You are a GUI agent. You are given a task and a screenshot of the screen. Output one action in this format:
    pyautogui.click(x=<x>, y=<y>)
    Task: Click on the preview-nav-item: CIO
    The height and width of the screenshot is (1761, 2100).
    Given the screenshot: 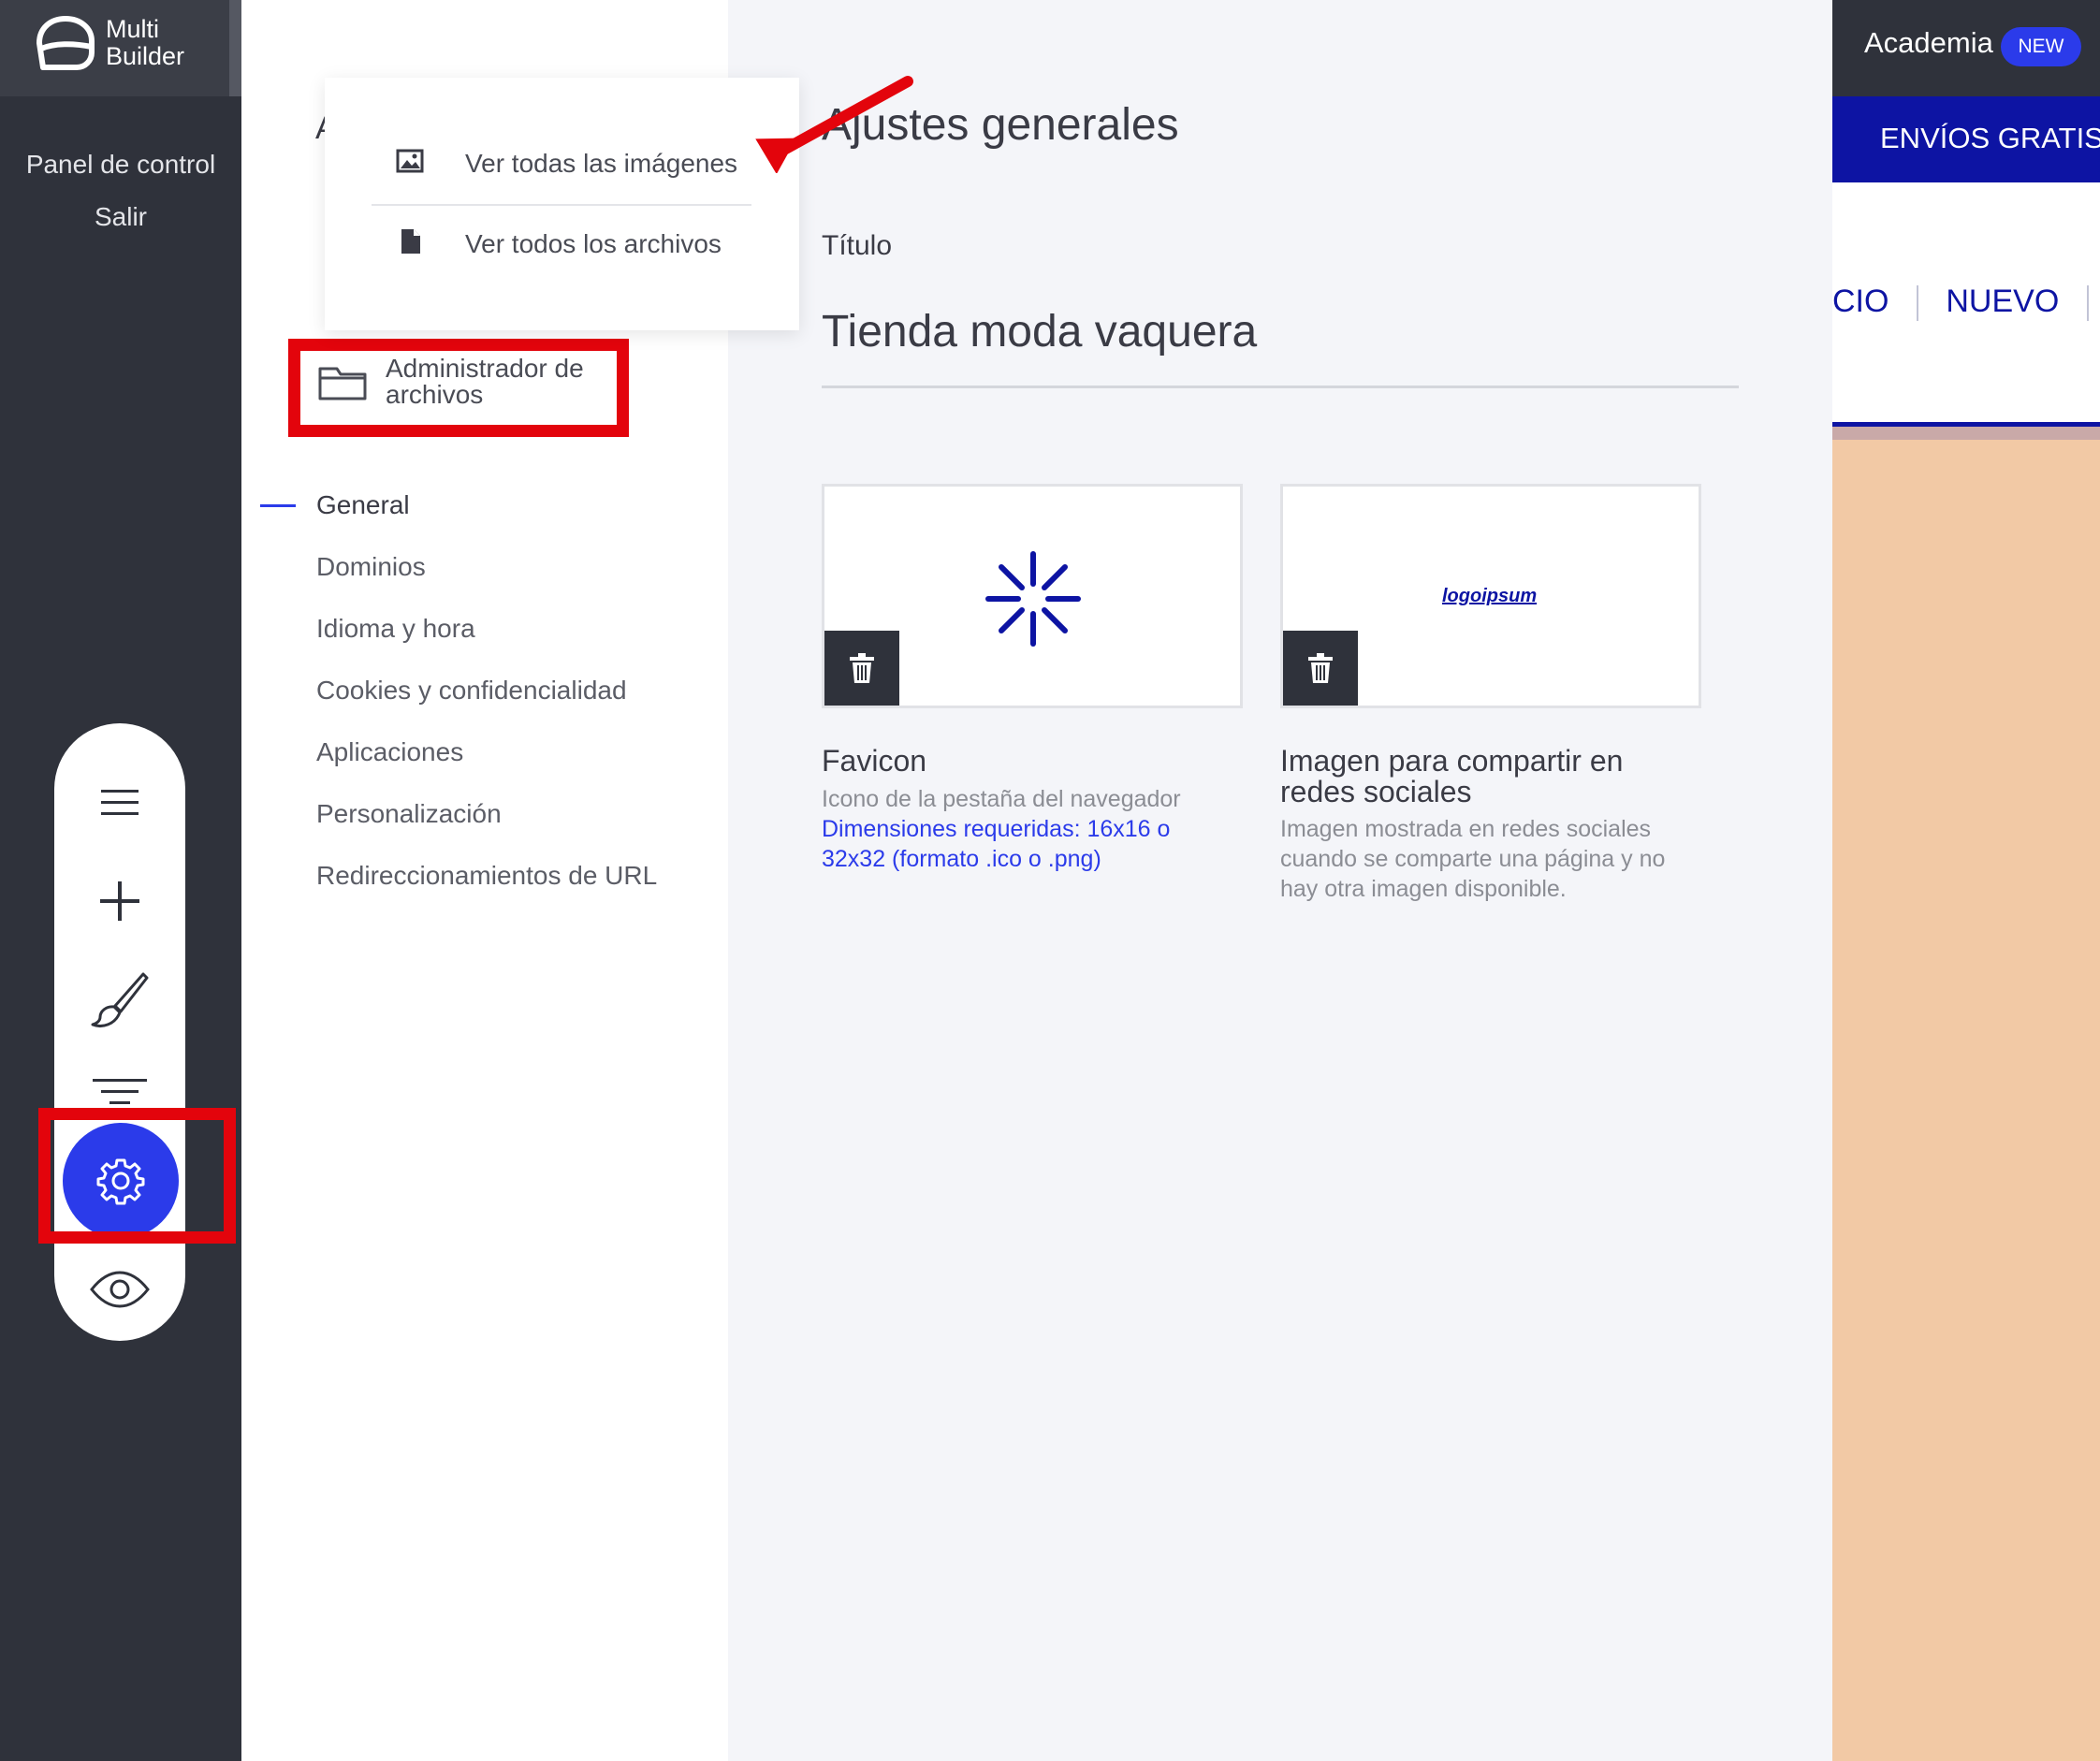 What is the action you would take?
    pyautogui.click(x=1860, y=302)
    